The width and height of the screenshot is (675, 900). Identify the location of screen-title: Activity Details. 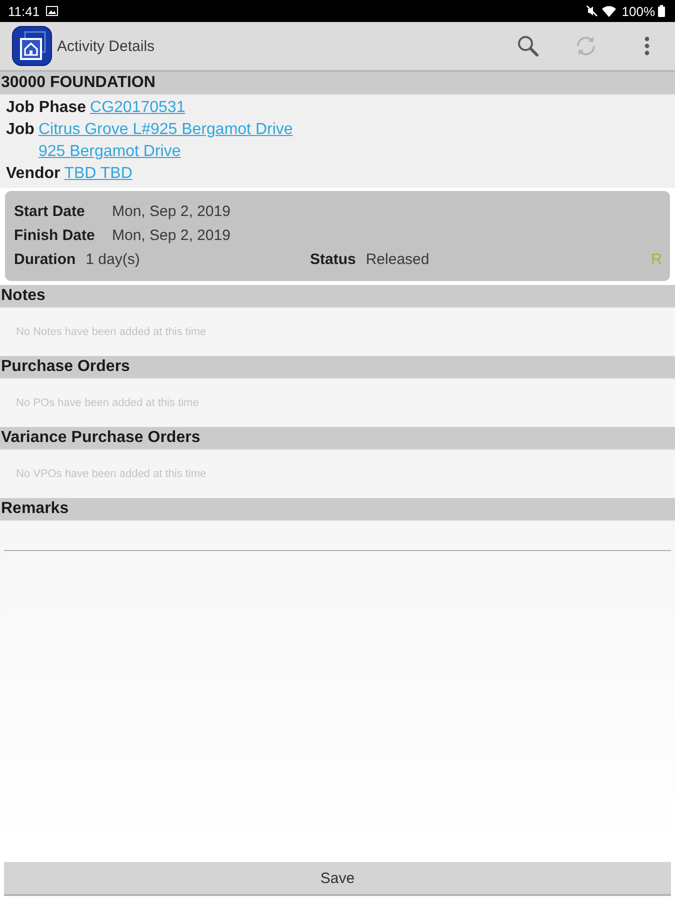
(106, 46).